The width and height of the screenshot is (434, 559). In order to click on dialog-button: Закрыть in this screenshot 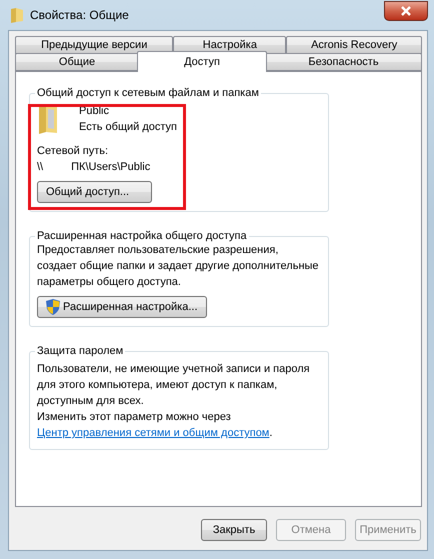, I will do `click(234, 530)`.